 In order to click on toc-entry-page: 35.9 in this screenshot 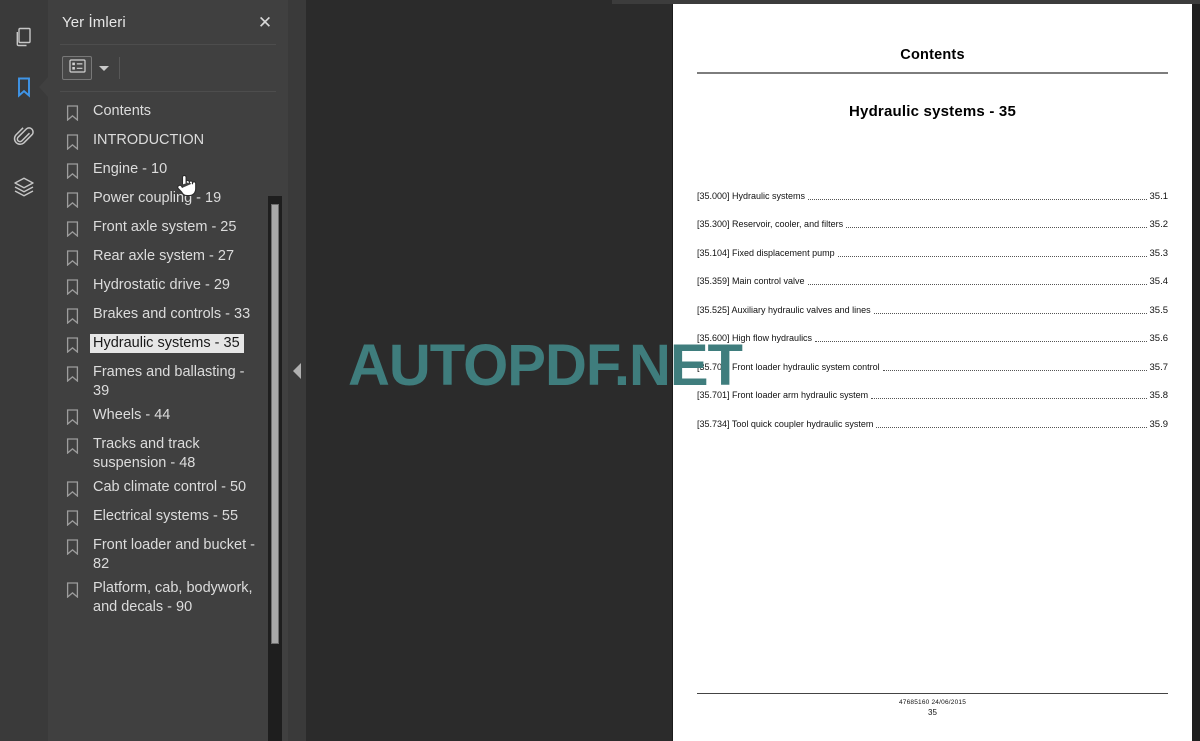, I will do `click(1159, 424)`.